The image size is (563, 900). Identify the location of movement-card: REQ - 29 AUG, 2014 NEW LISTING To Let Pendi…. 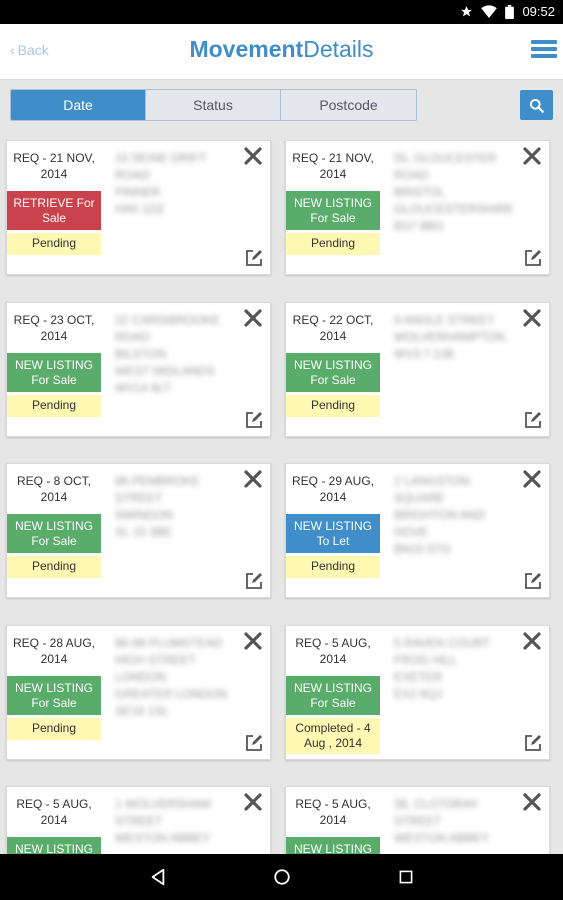
(417, 530).